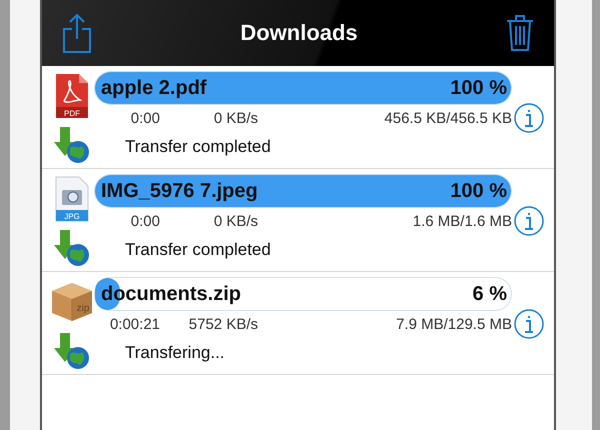 The height and width of the screenshot is (430, 600). I want to click on file-name: apple 2.pdf, so click(154, 88).